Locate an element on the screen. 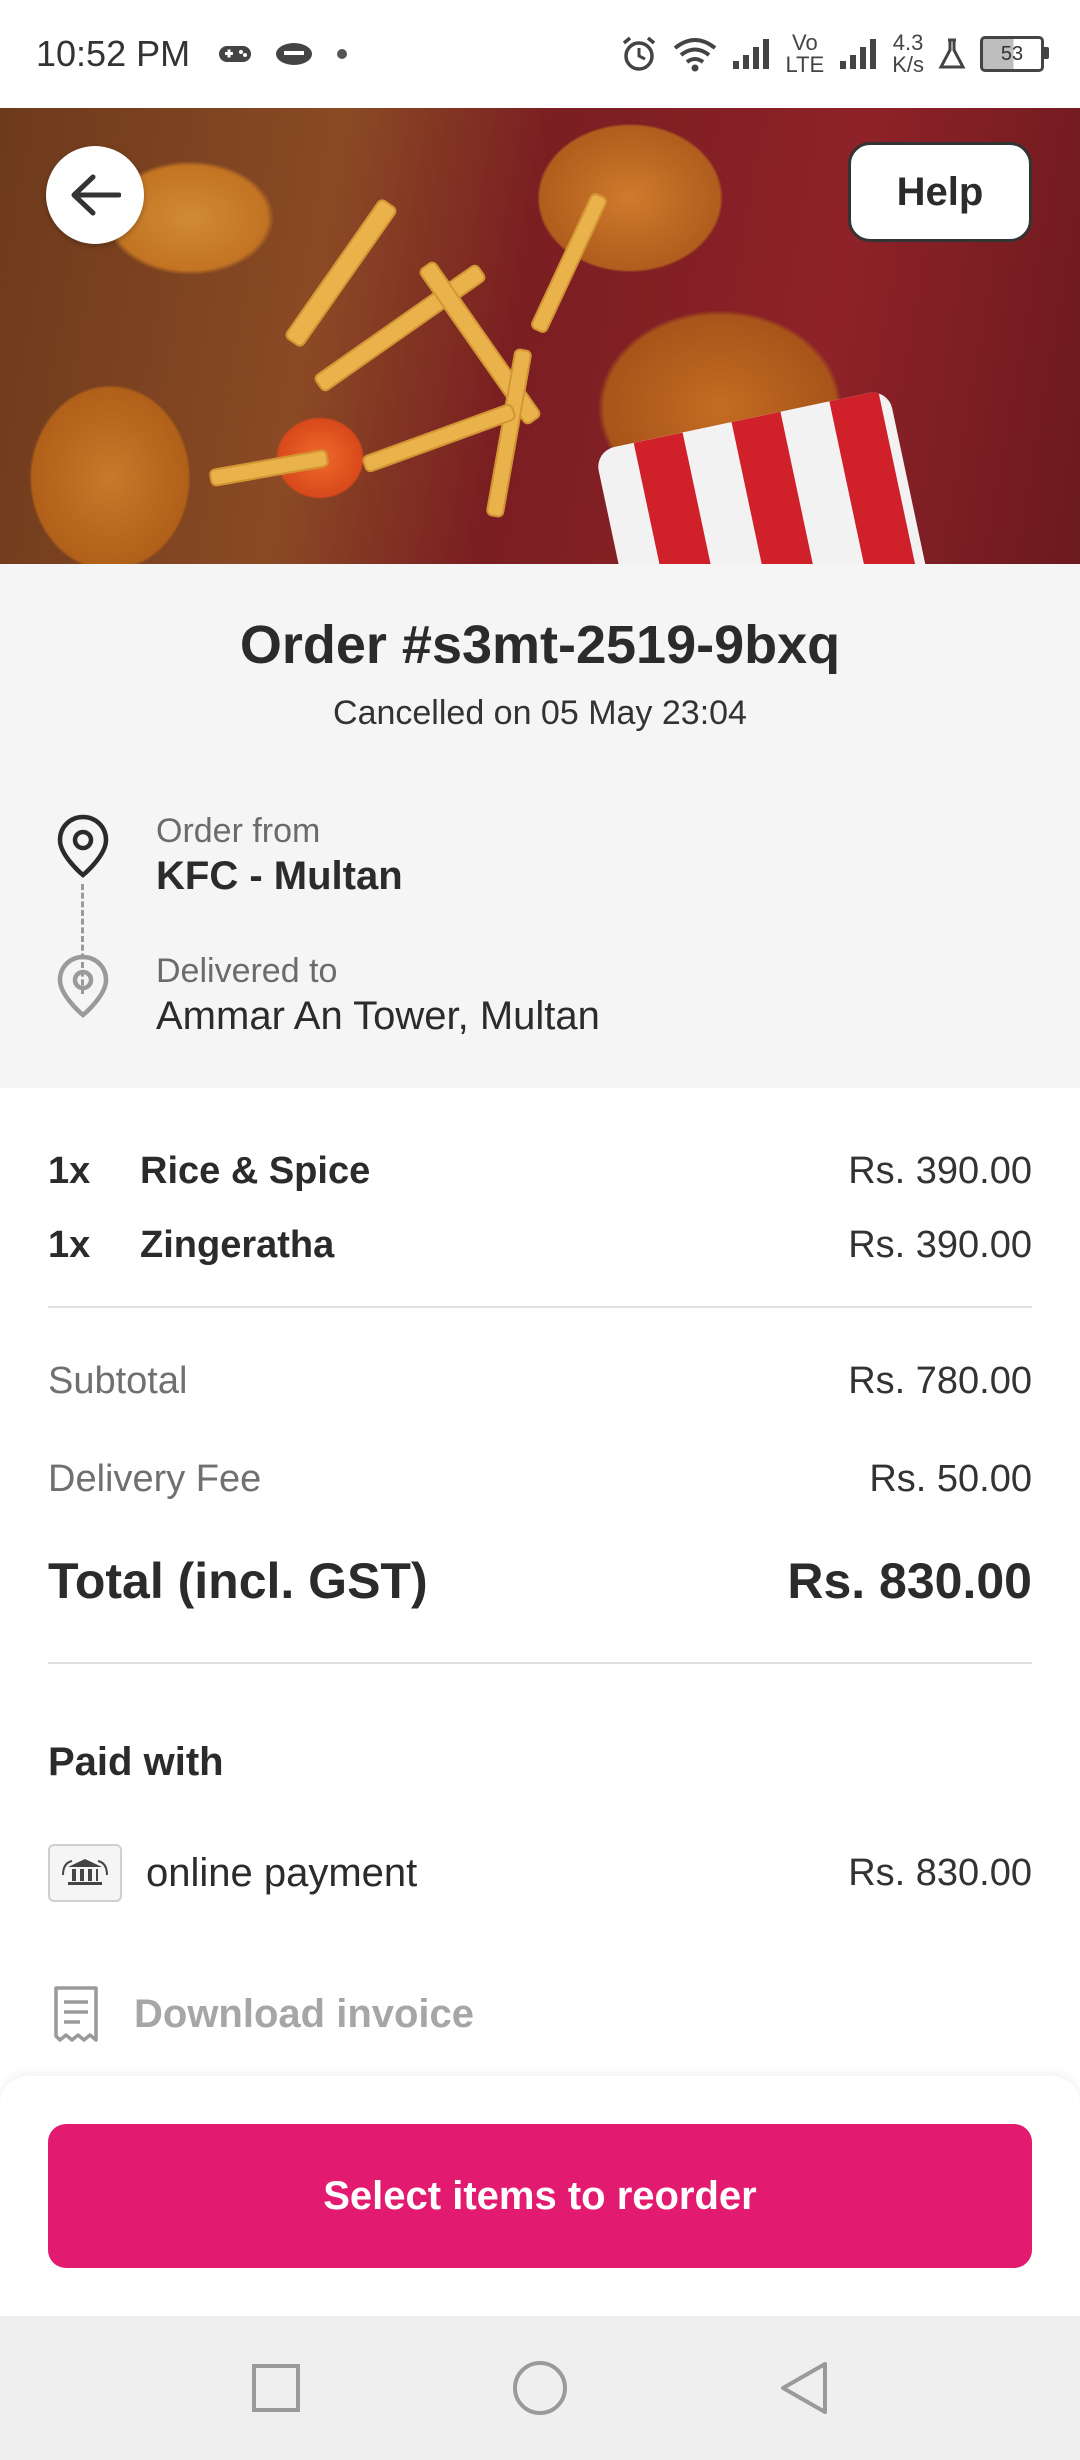  home-icon is located at coordinates (540, 2388).